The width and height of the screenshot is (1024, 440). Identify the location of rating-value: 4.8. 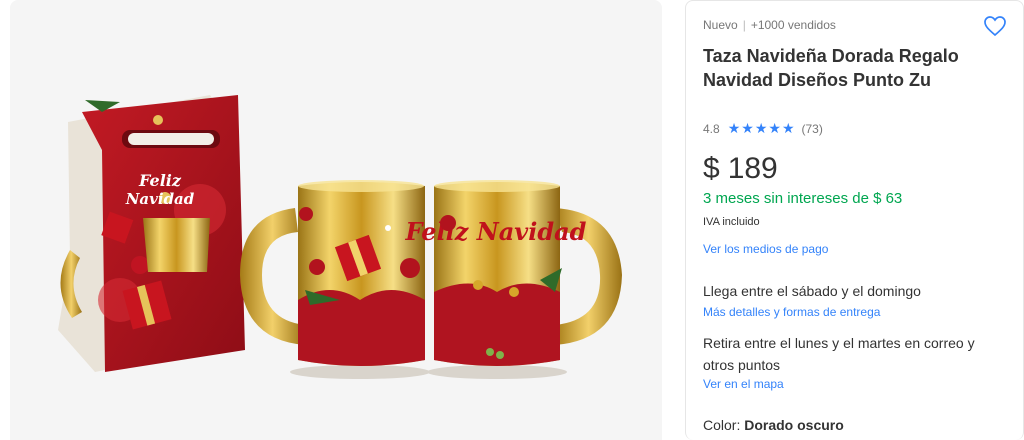
(711, 128).